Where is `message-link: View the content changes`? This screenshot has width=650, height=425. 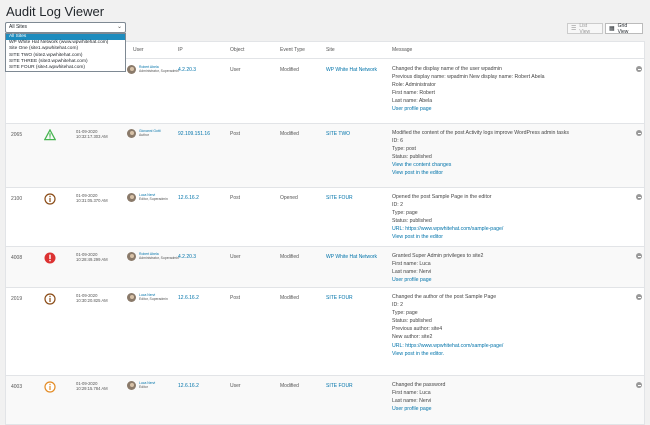 message-link: View the content changes is located at coordinates (509, 165).